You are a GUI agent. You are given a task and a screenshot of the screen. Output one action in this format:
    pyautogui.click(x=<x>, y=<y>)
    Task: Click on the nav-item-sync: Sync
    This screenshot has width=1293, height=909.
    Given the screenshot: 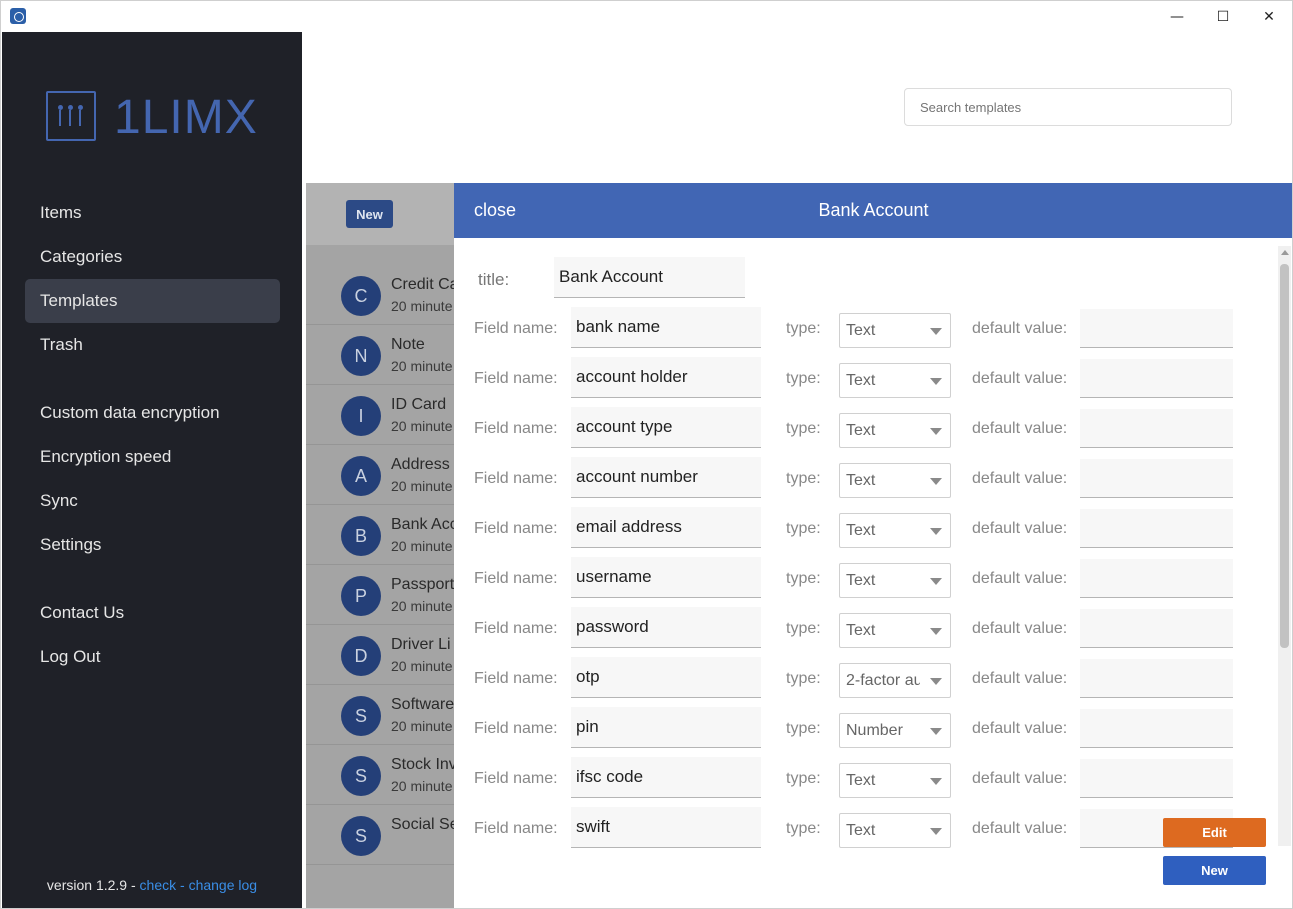 What is the action you would take?
    pyautogui.click(x=152, y=501)
    